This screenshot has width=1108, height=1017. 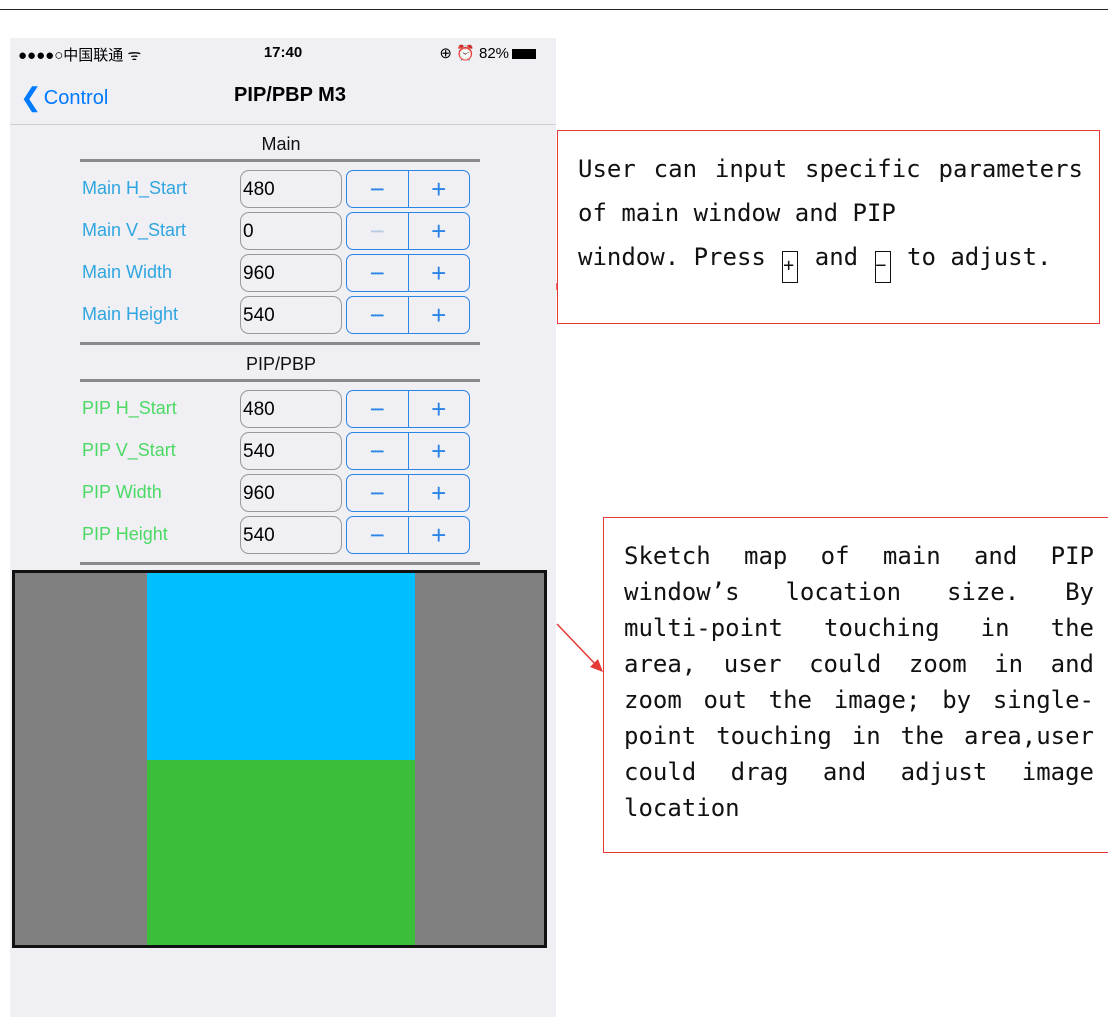 I want to click on pip-param-value-field: 480, so click(x=291, y=409).